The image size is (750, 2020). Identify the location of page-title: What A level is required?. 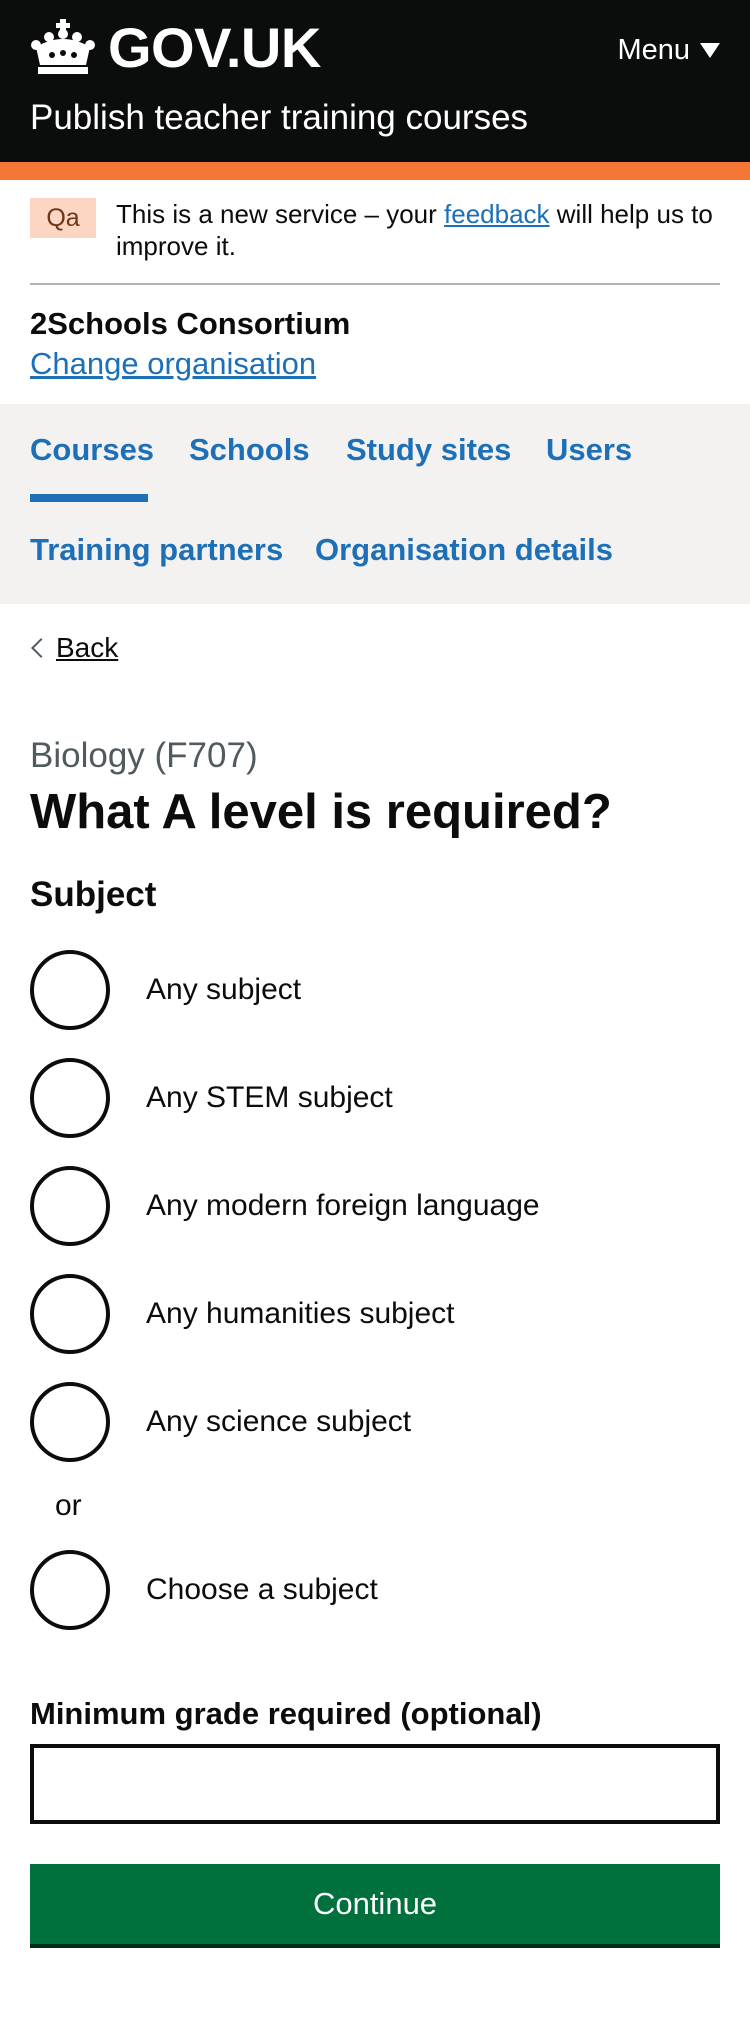
(321, 812).